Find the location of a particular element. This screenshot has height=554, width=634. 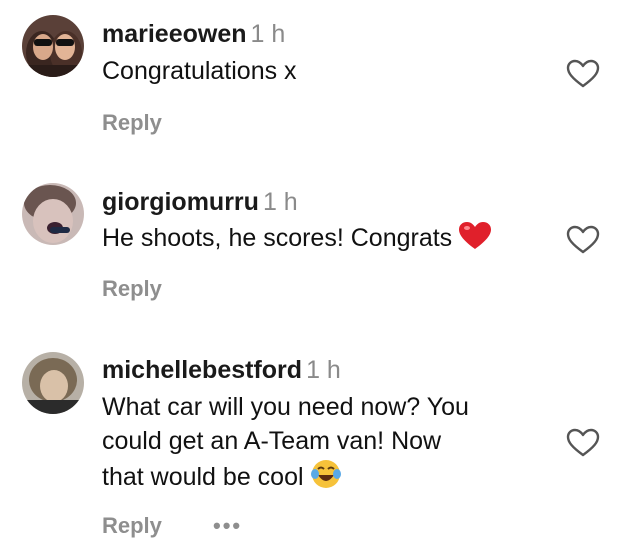

comment-line: that would be cool is located at coordinates (327, 476).